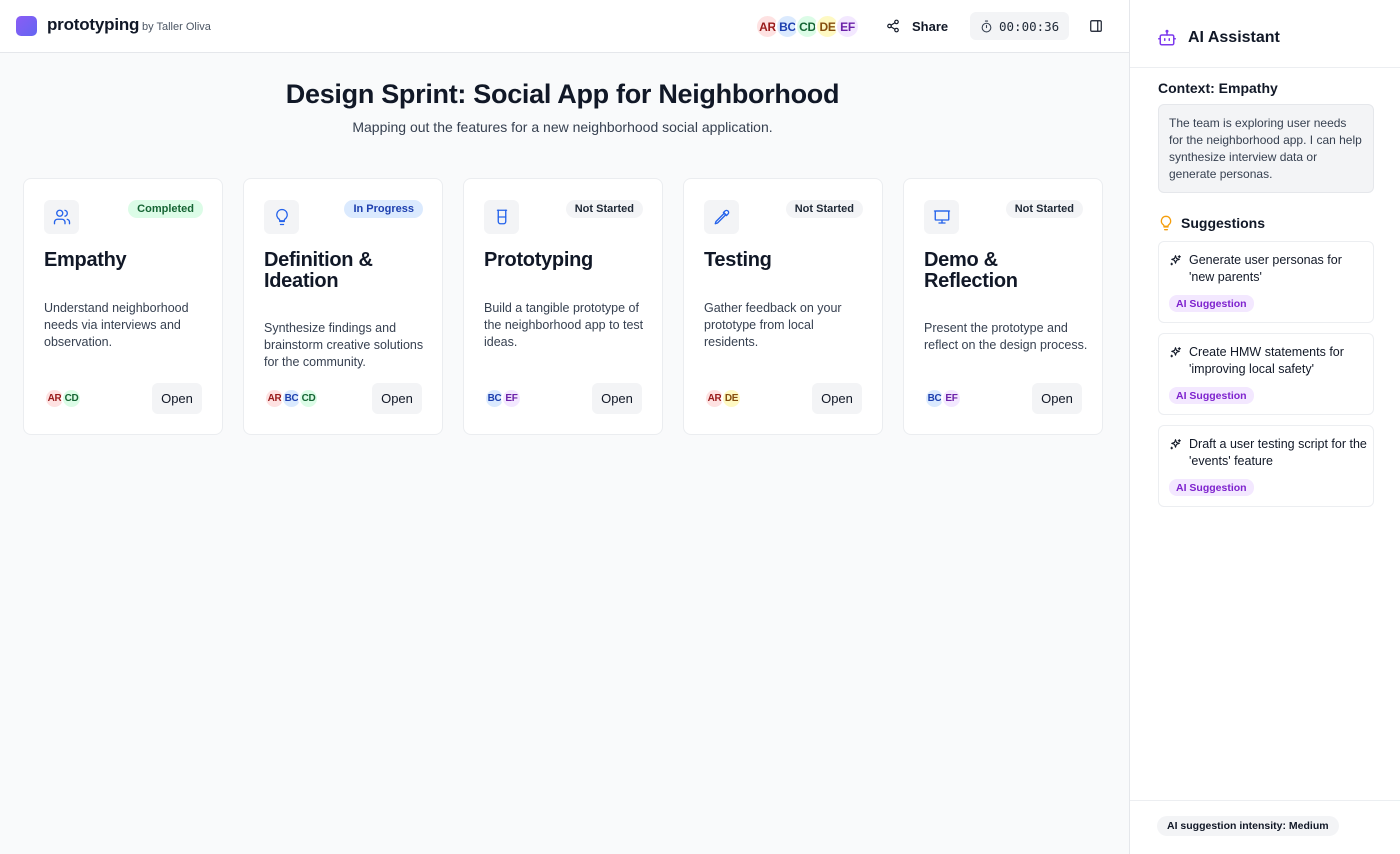  What do you see at coordinates (318, 270) in the screenshot?
I see `phase-title: Definition & Ideation` at bounding box center [318, 270].